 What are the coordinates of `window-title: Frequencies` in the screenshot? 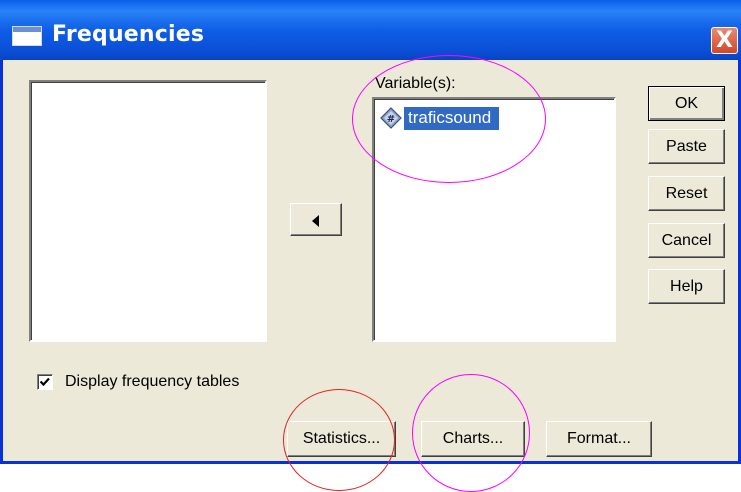 It's located at (128, 34).